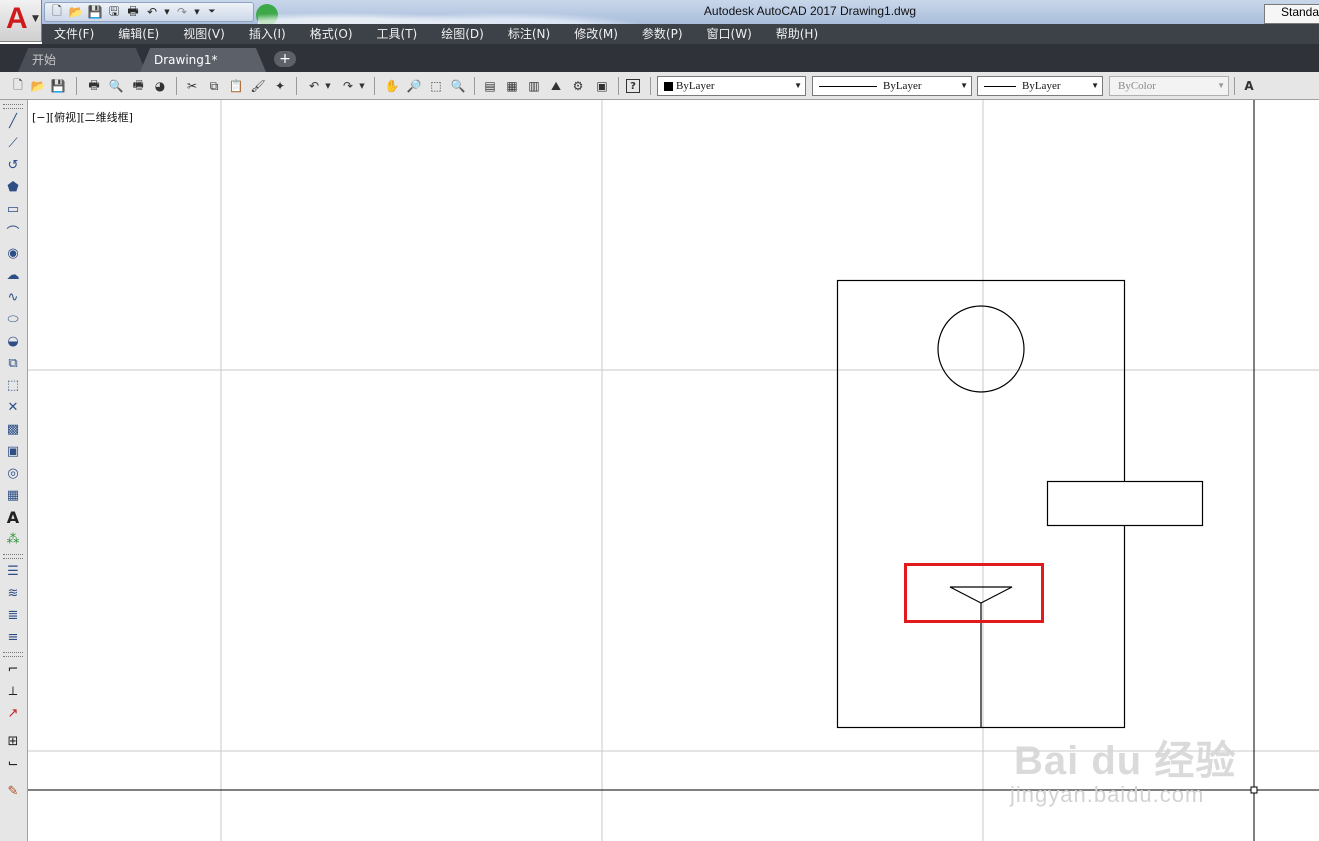  Describe the element at coordinates (13, 209) in the screenshot. I see `rectangle-icon: ▭` at that location.